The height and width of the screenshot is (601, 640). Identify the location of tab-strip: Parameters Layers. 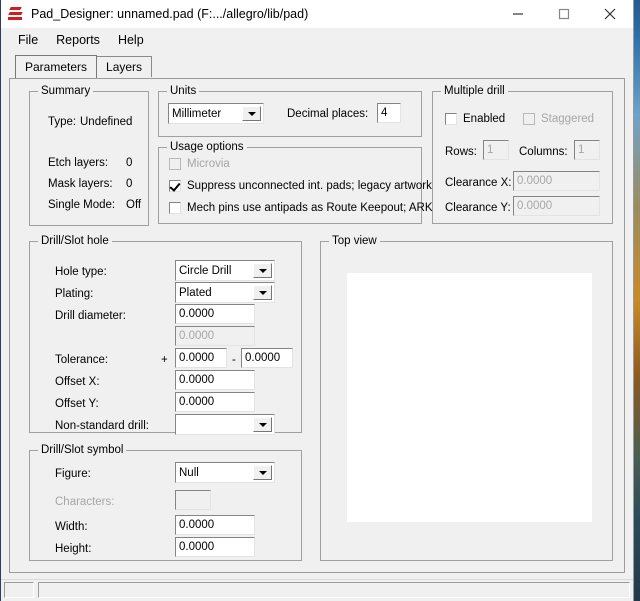
(84, 66).